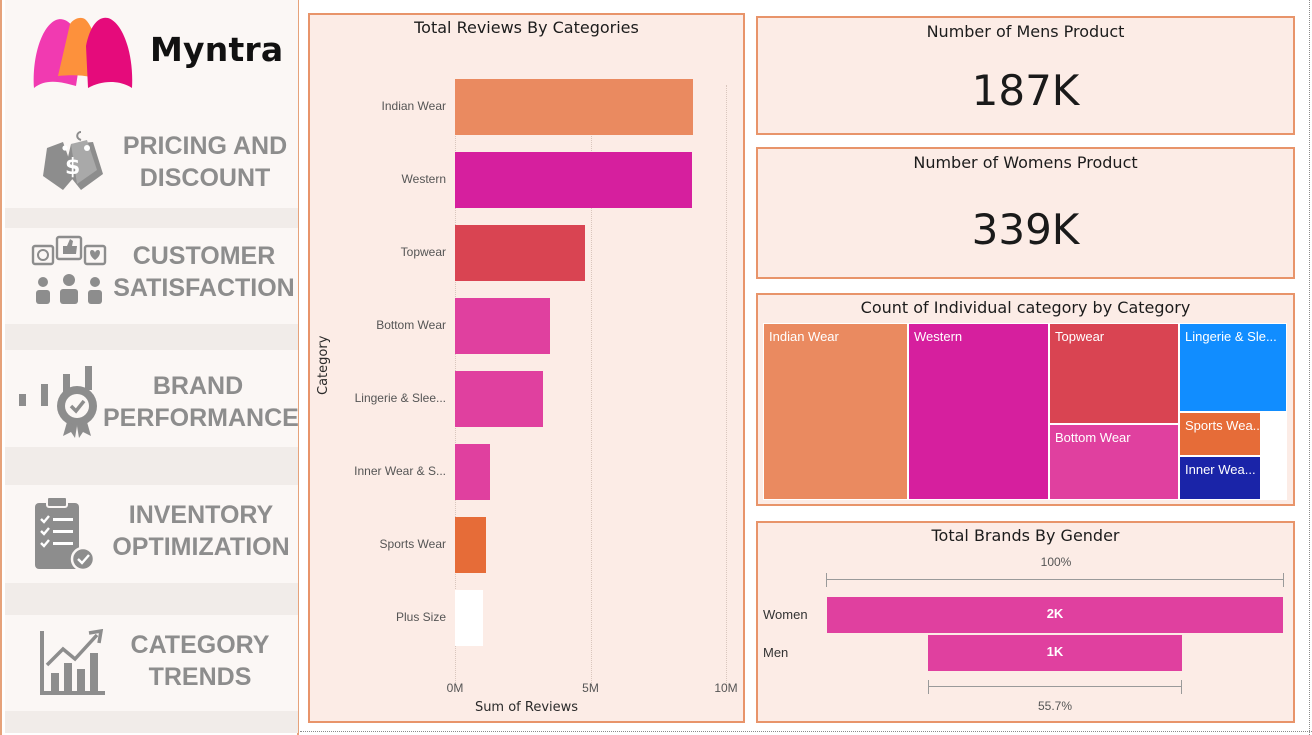  Describe the element at coordinates (978, 411) in the screenshot. I see `treemap-cell: Western` at that location.